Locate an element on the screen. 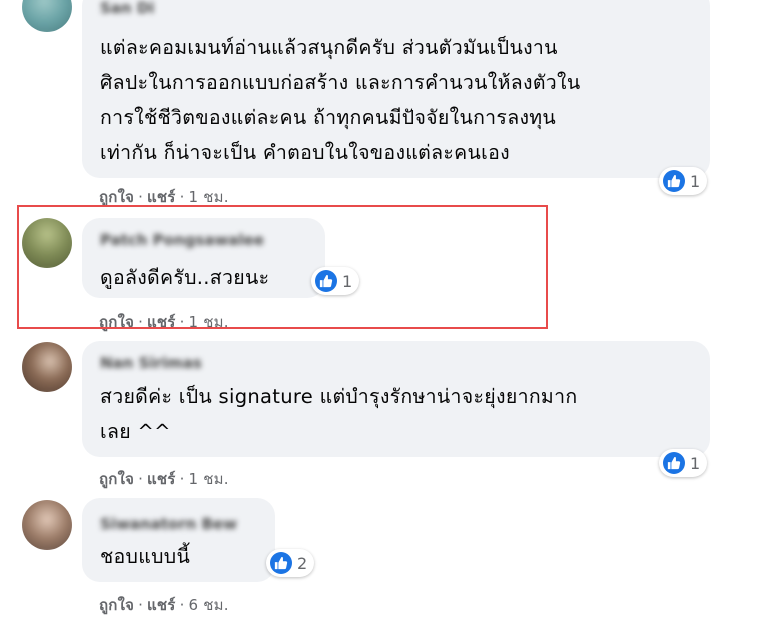 This screenshot has height=621, width=779. comment-author: Patch Pongsawalee is located at coordinates (182, 240).